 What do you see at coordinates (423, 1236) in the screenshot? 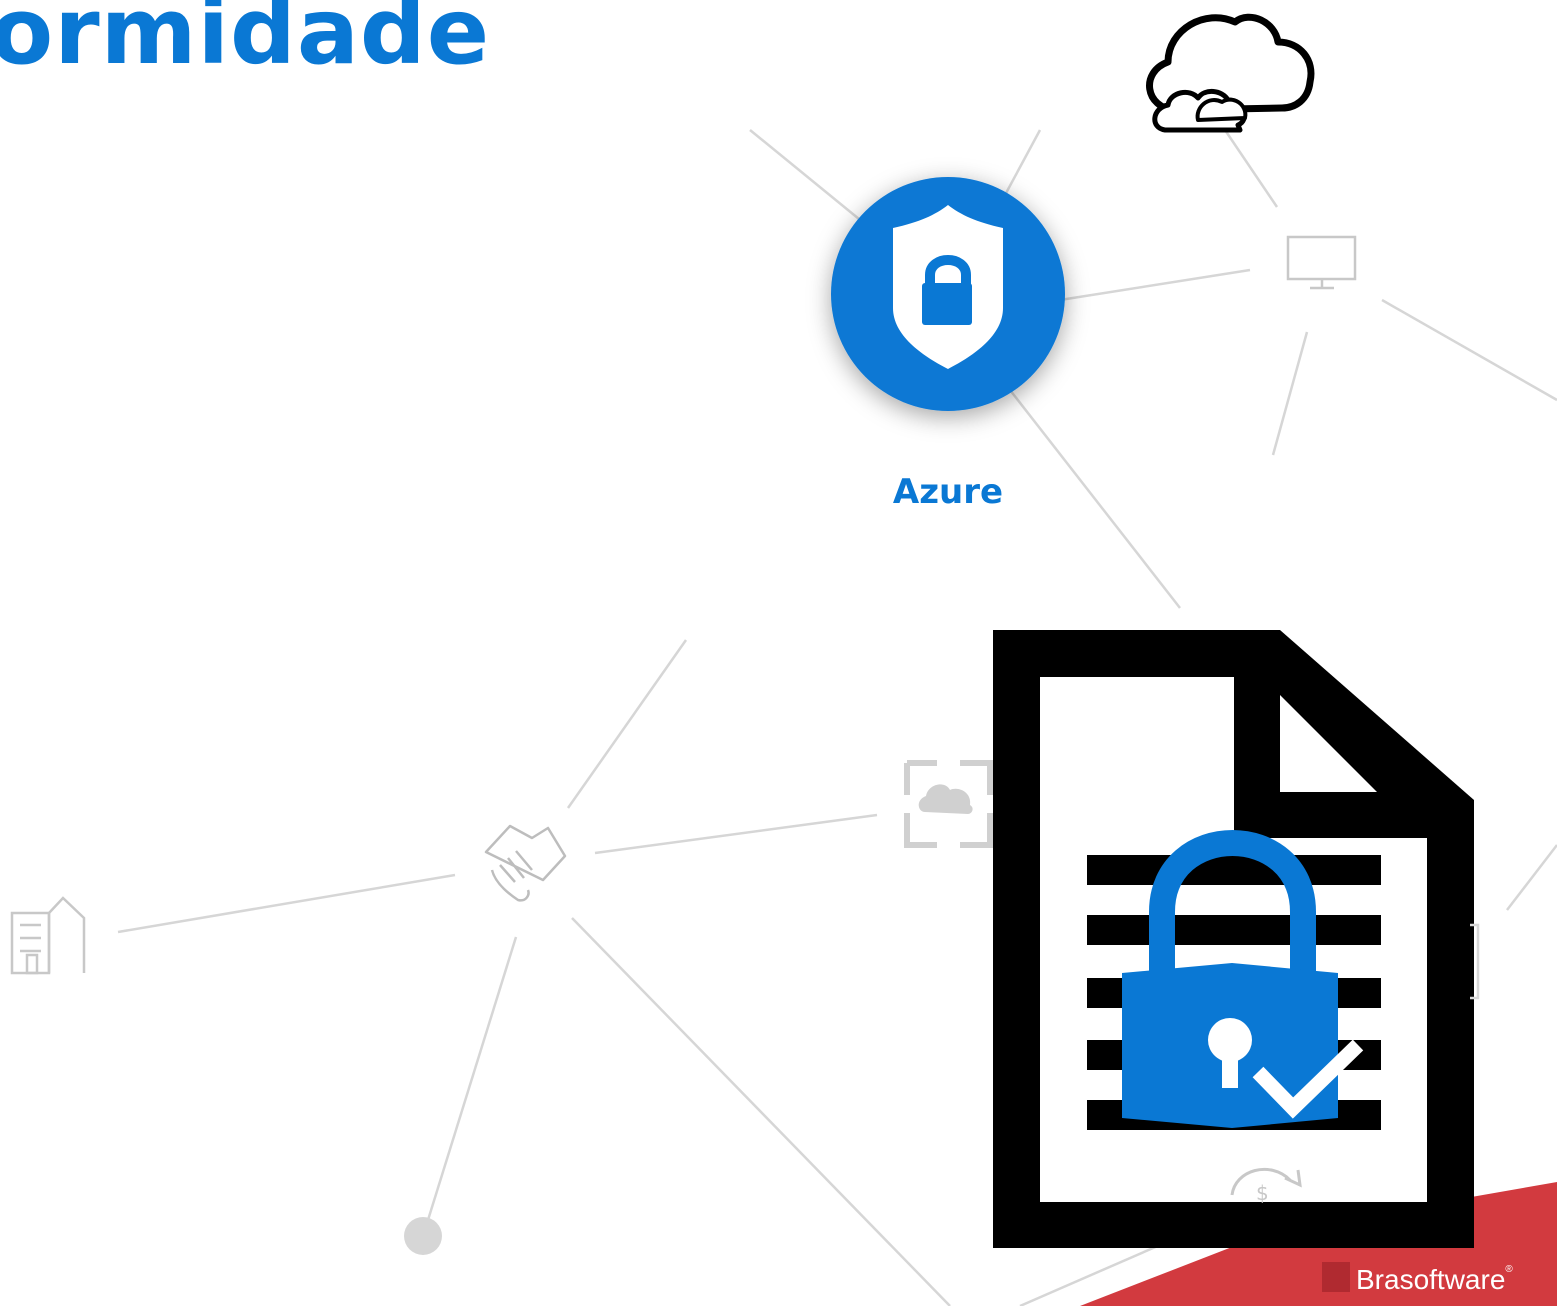
I see `node-dot` at bounding box center [423, 1236].